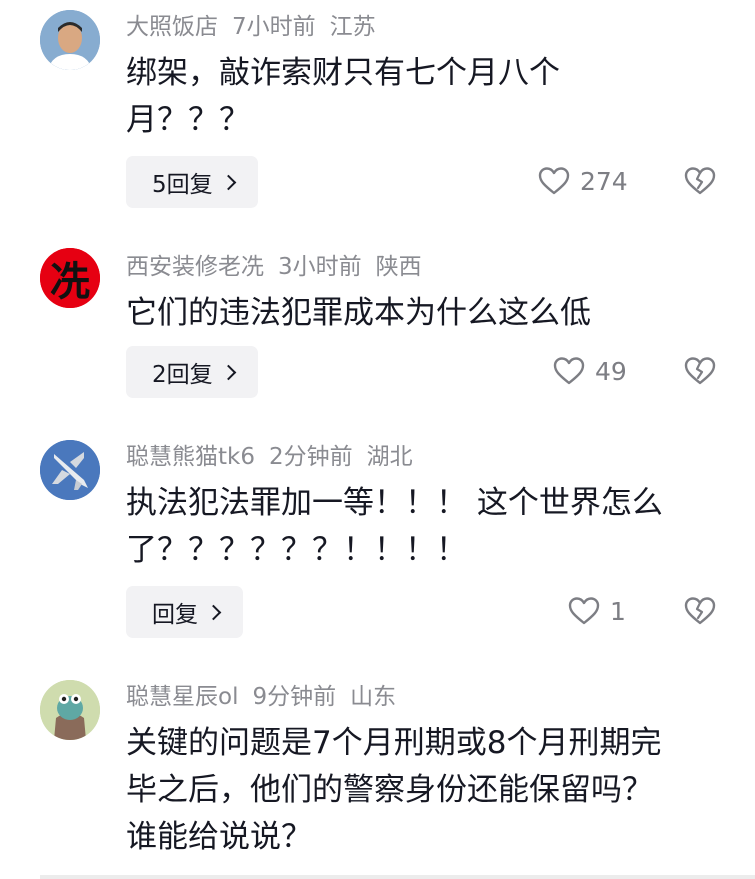  What do you see at coordinates (590, 371) in the screenshot?
I see `like-button: 49` at bounding box center [590, 371].